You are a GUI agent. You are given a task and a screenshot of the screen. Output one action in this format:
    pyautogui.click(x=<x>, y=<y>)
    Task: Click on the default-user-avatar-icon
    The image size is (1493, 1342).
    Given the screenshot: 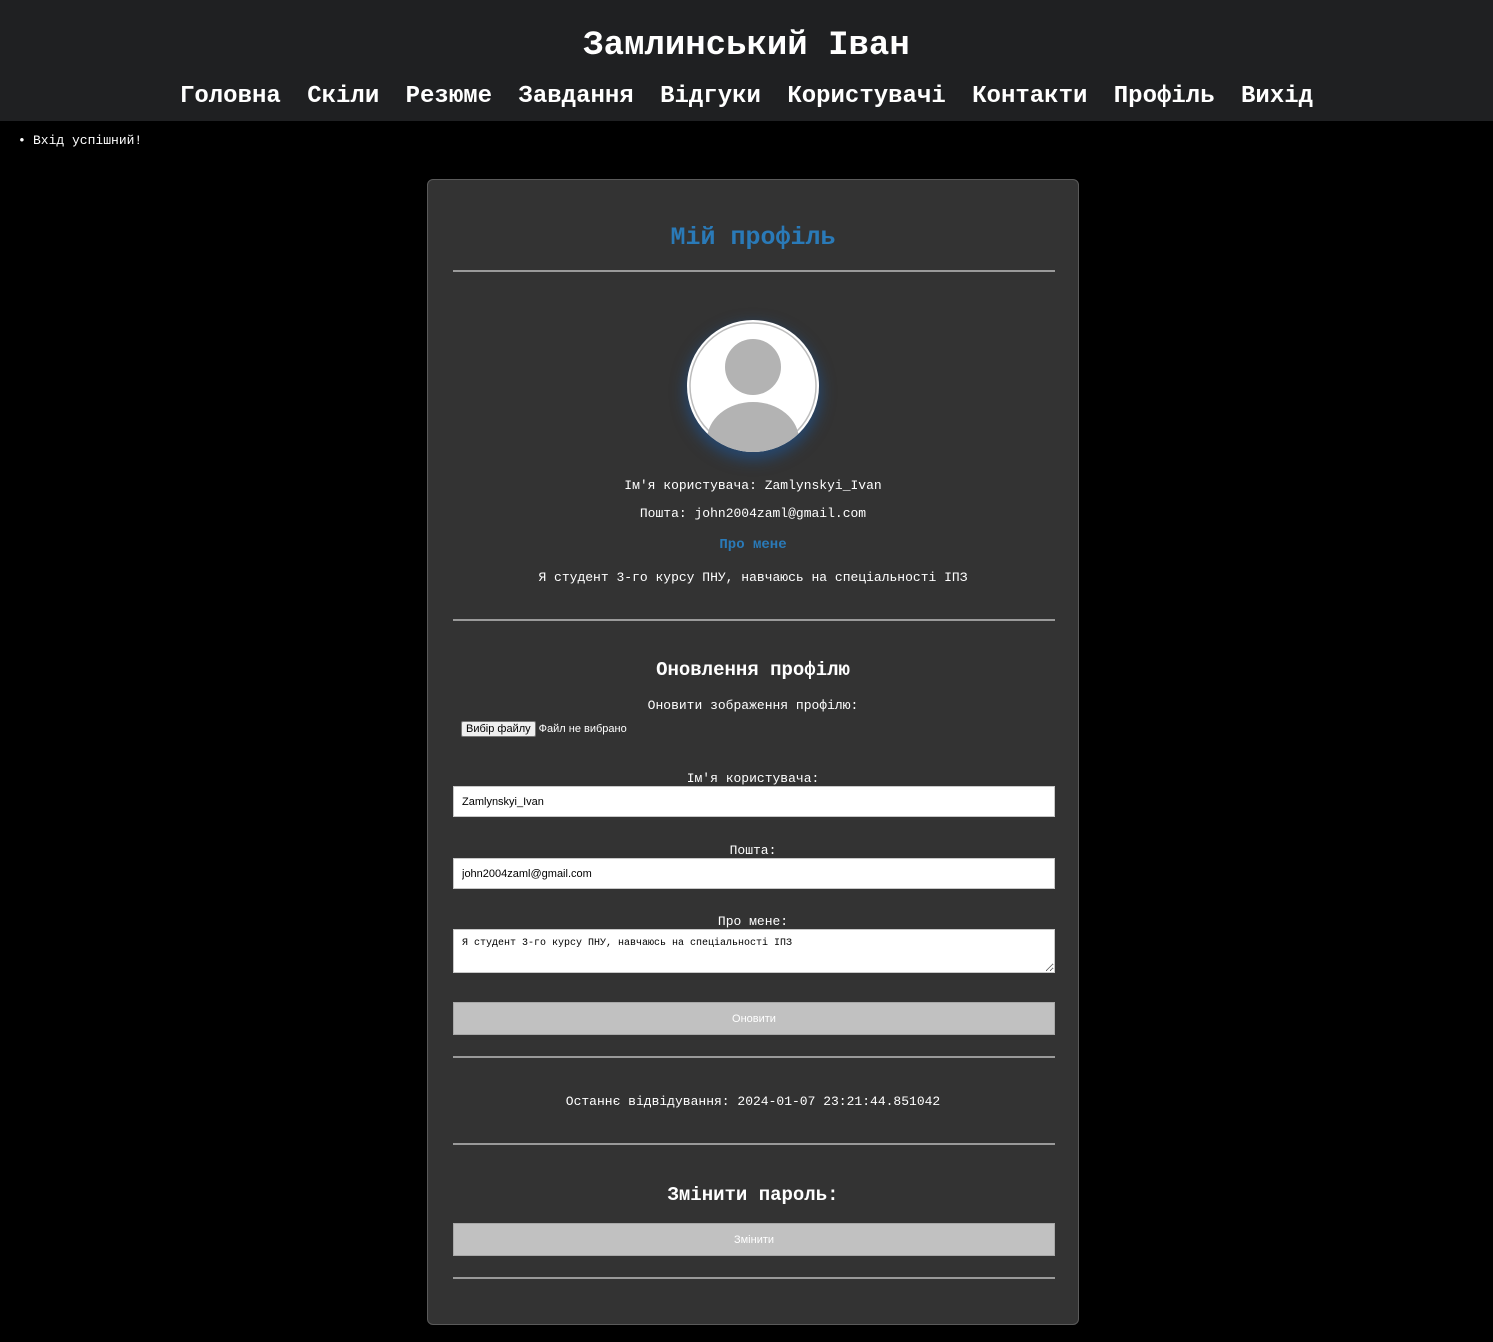 What is the action you would take?
    pyautogui.click(x=753, y=386)
    